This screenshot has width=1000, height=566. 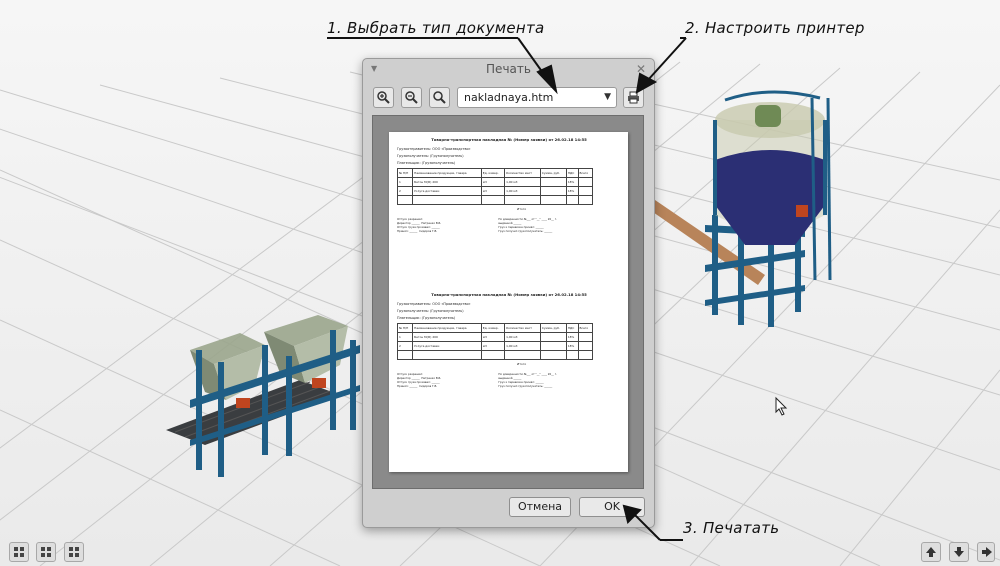 I want to click on dialog-titlebar: ▼ Печать ✕, so click(x=508, y=70).